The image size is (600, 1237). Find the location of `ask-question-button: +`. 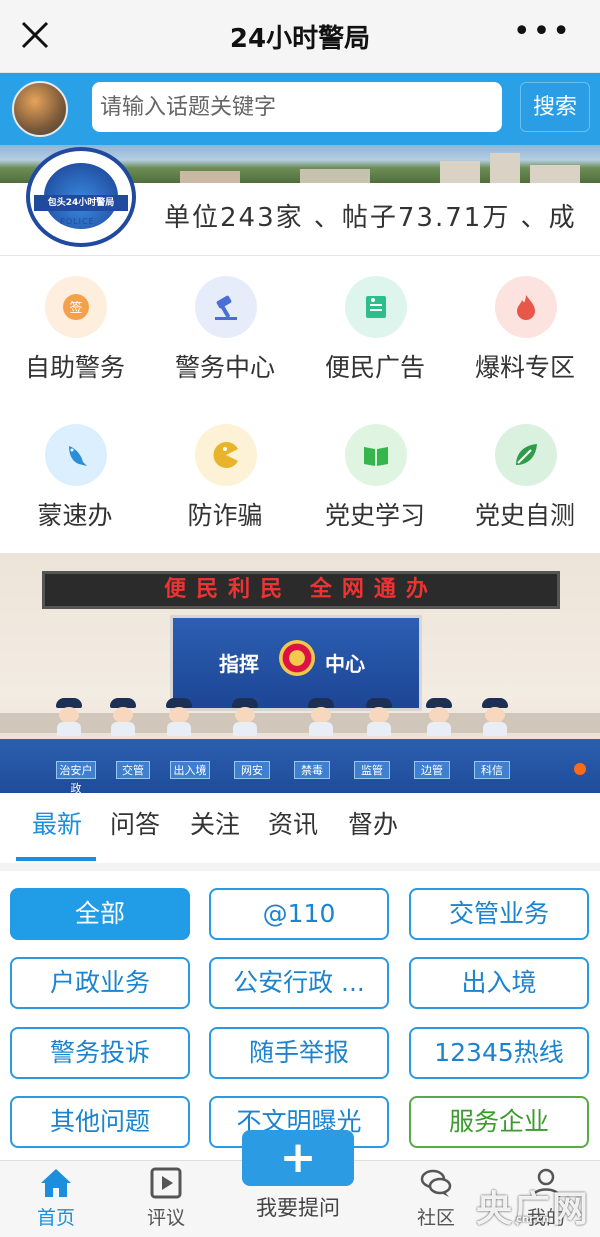

ask-question-button: + is located at coordinates (298, 1158).